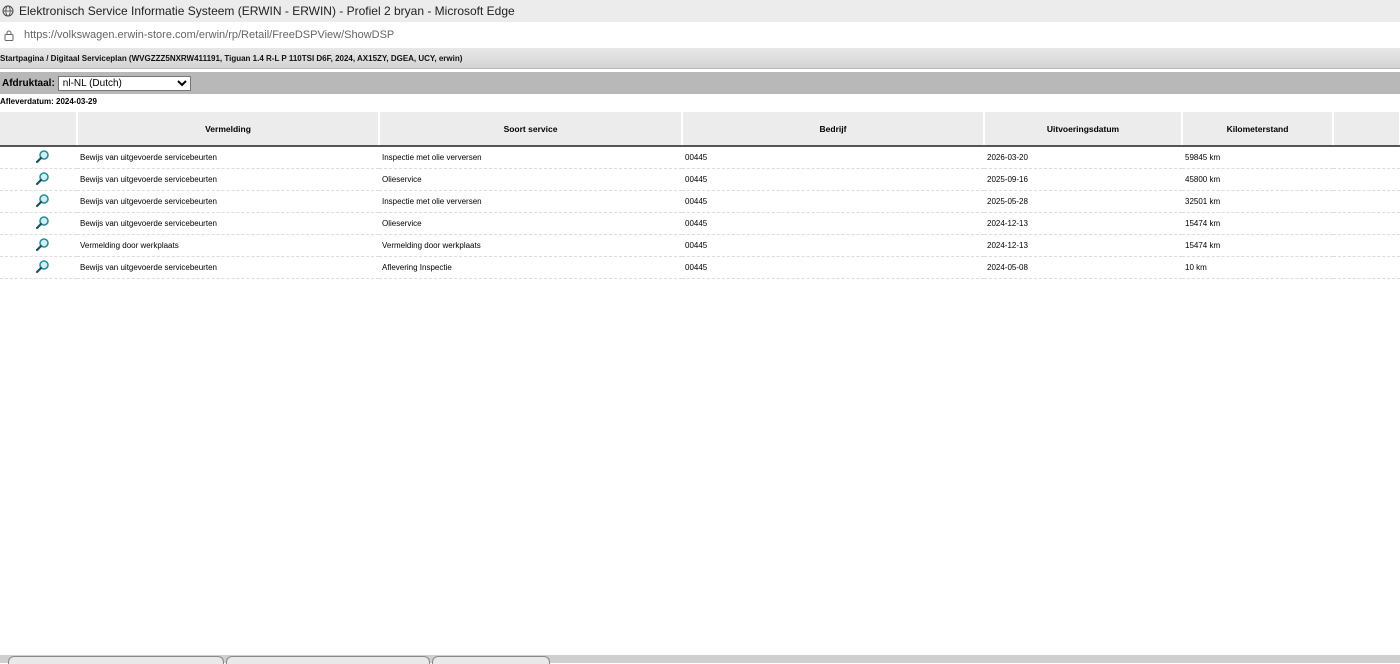 This screenshot has height=664, width=1400. I want to click on cell-uitvoeringsdatum: 2025-05-28, so click(1083, 201).